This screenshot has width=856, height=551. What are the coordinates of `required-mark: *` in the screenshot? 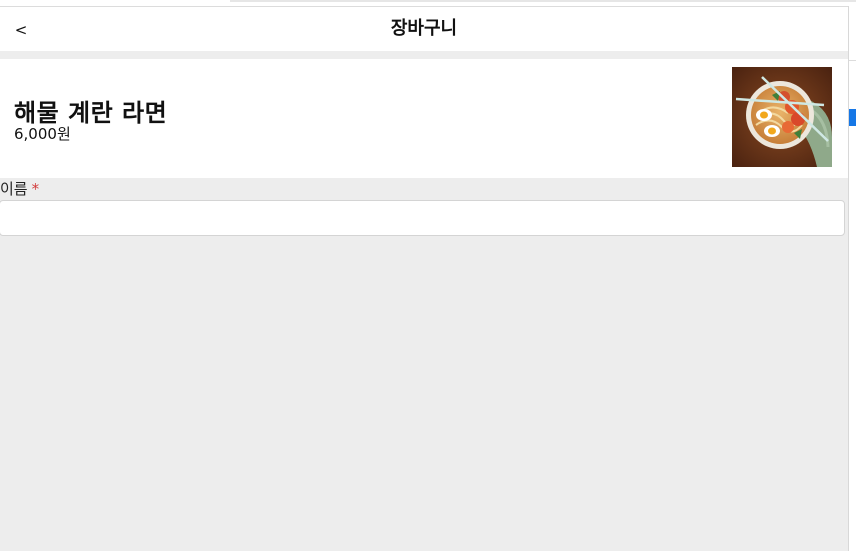 It's located at (35, 189).